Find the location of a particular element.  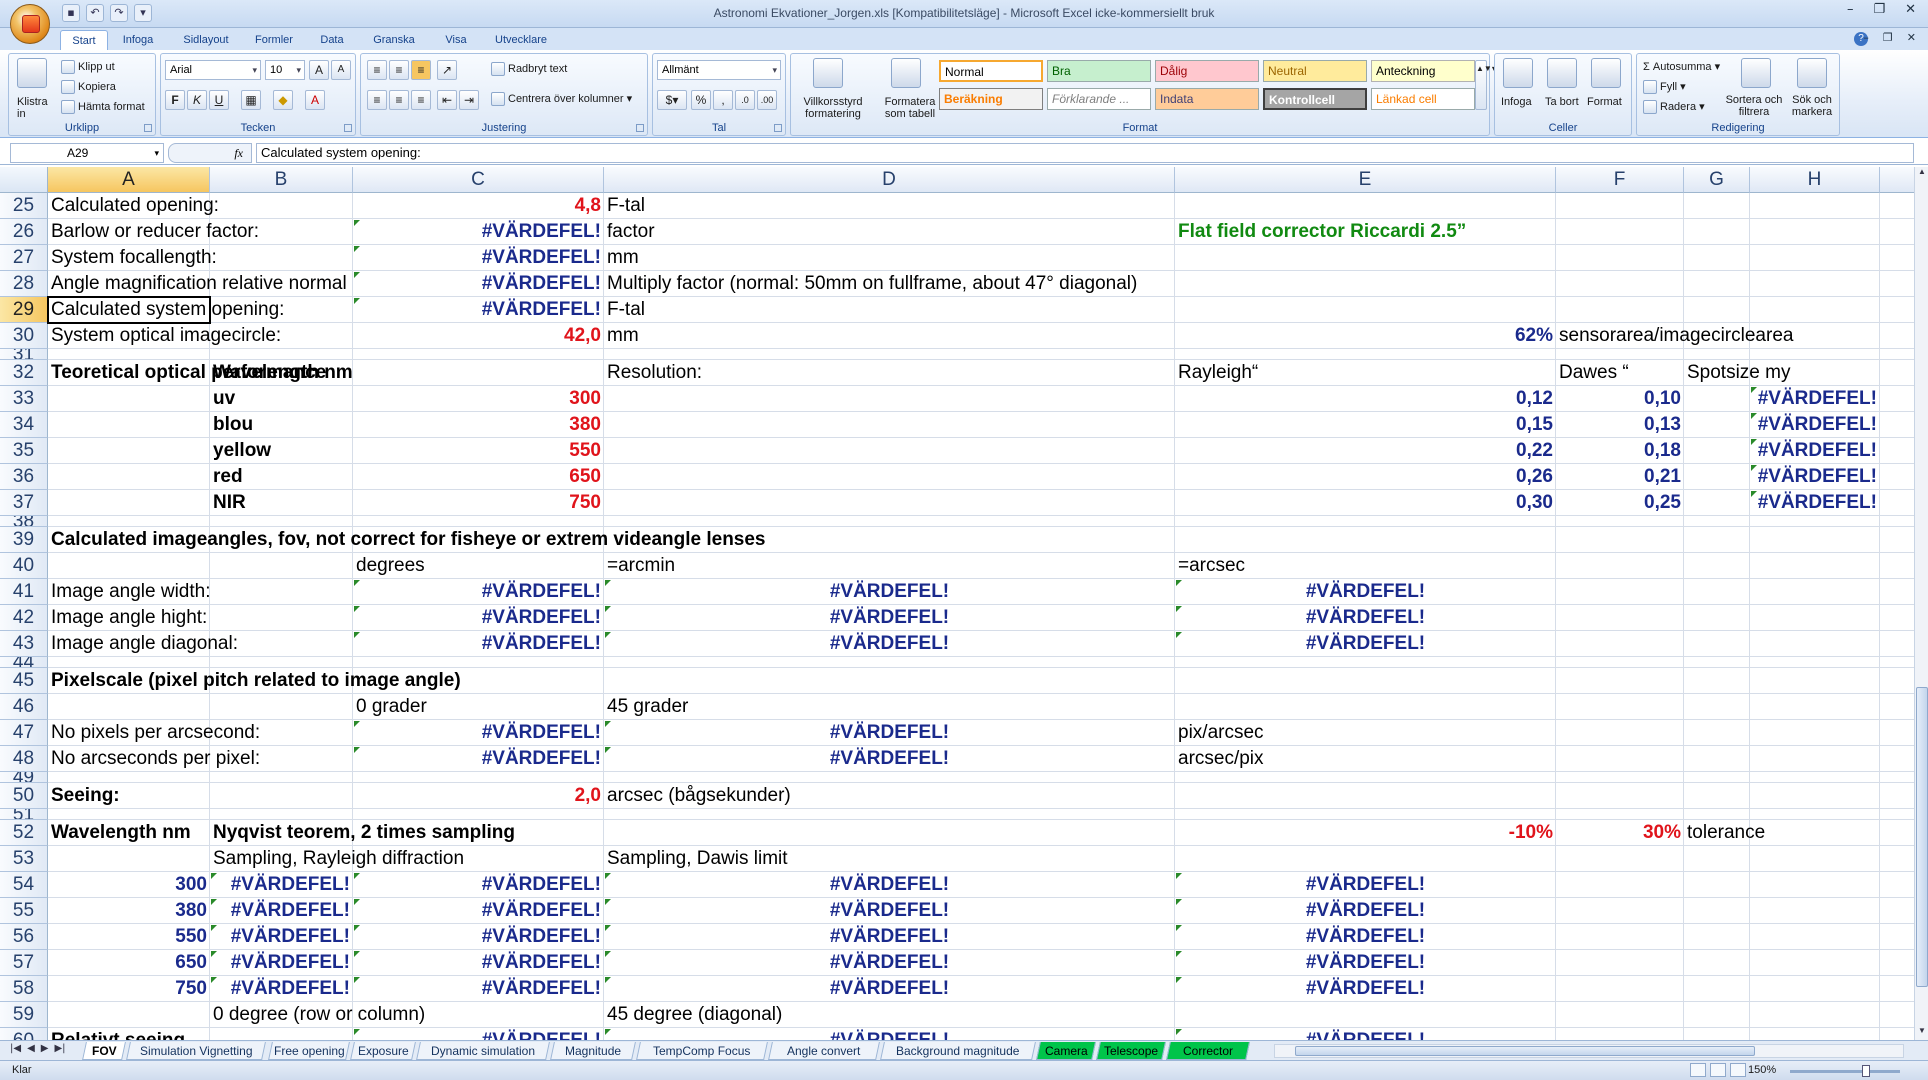

cell-c50: 2,0 is located at coordinates (478, 796).